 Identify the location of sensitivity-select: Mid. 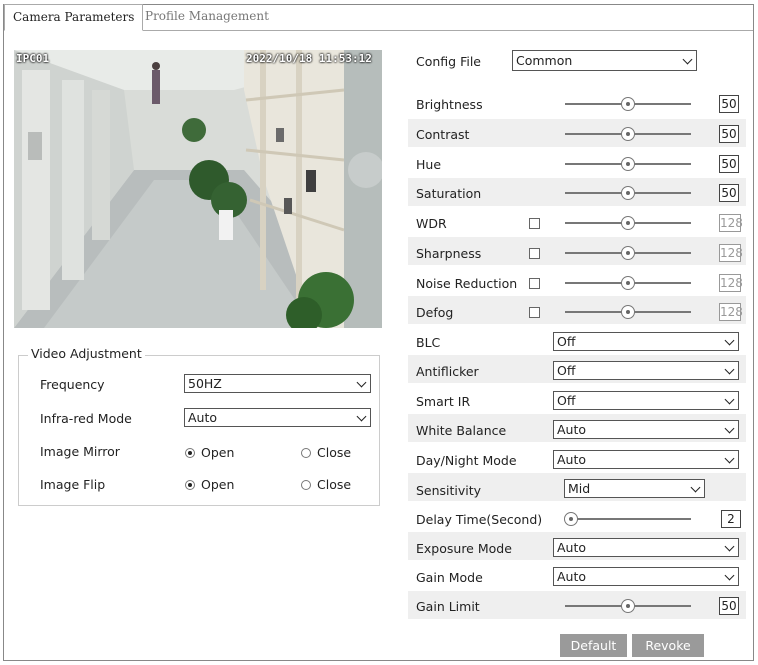
(634, 488).